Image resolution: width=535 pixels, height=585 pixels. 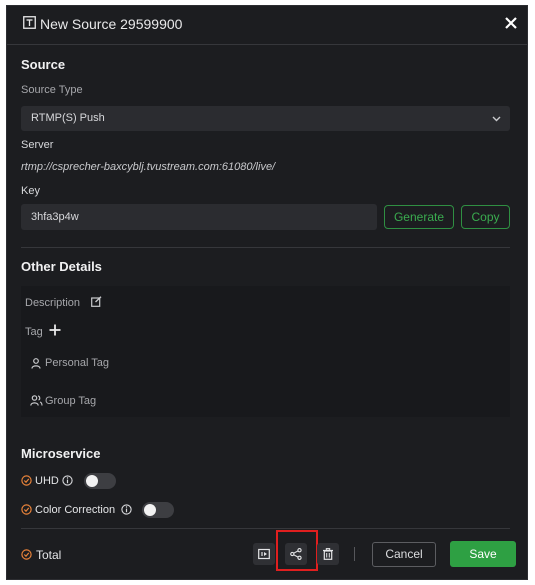 I want to click on close-icon, so click(x=511, y=23).